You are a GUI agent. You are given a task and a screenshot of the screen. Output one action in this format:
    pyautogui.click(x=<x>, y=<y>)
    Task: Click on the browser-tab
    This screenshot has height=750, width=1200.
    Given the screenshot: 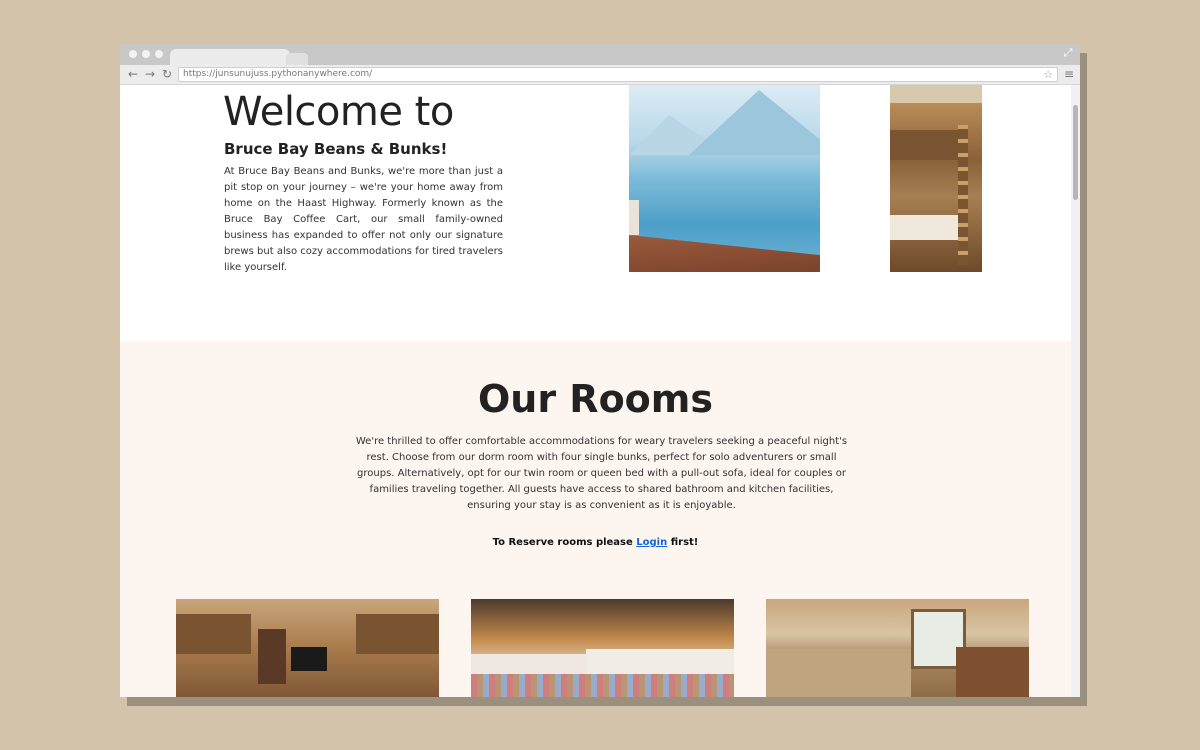 What is the action you would take?
    pyautogui.click(x=230, y=57)
    